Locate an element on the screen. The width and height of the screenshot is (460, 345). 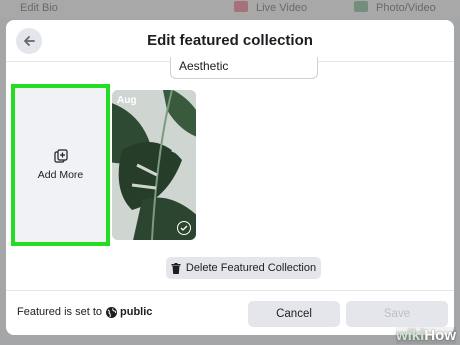
check-icon is located at coordinates (184, 228).